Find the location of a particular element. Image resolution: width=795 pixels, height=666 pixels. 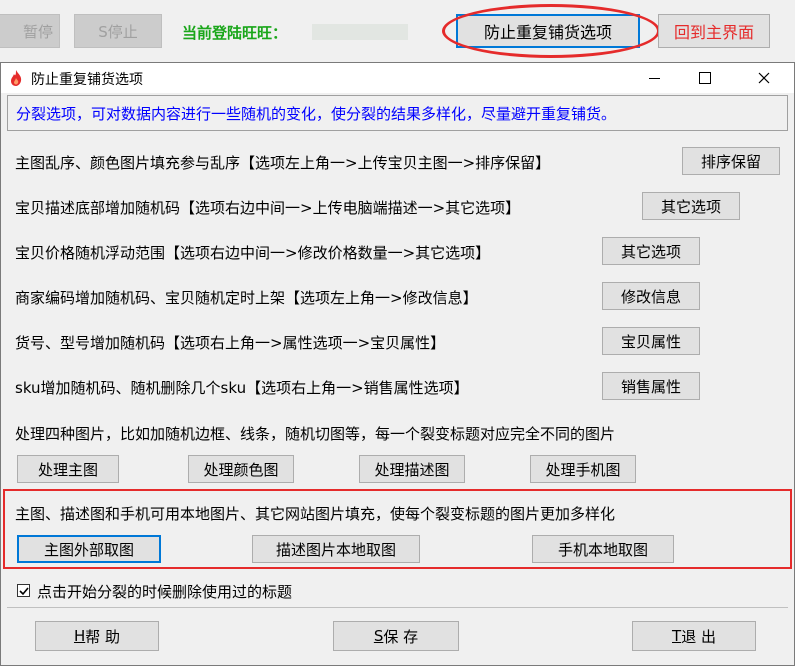

help-button: H帮 助 is located at coordinates (97, 636).